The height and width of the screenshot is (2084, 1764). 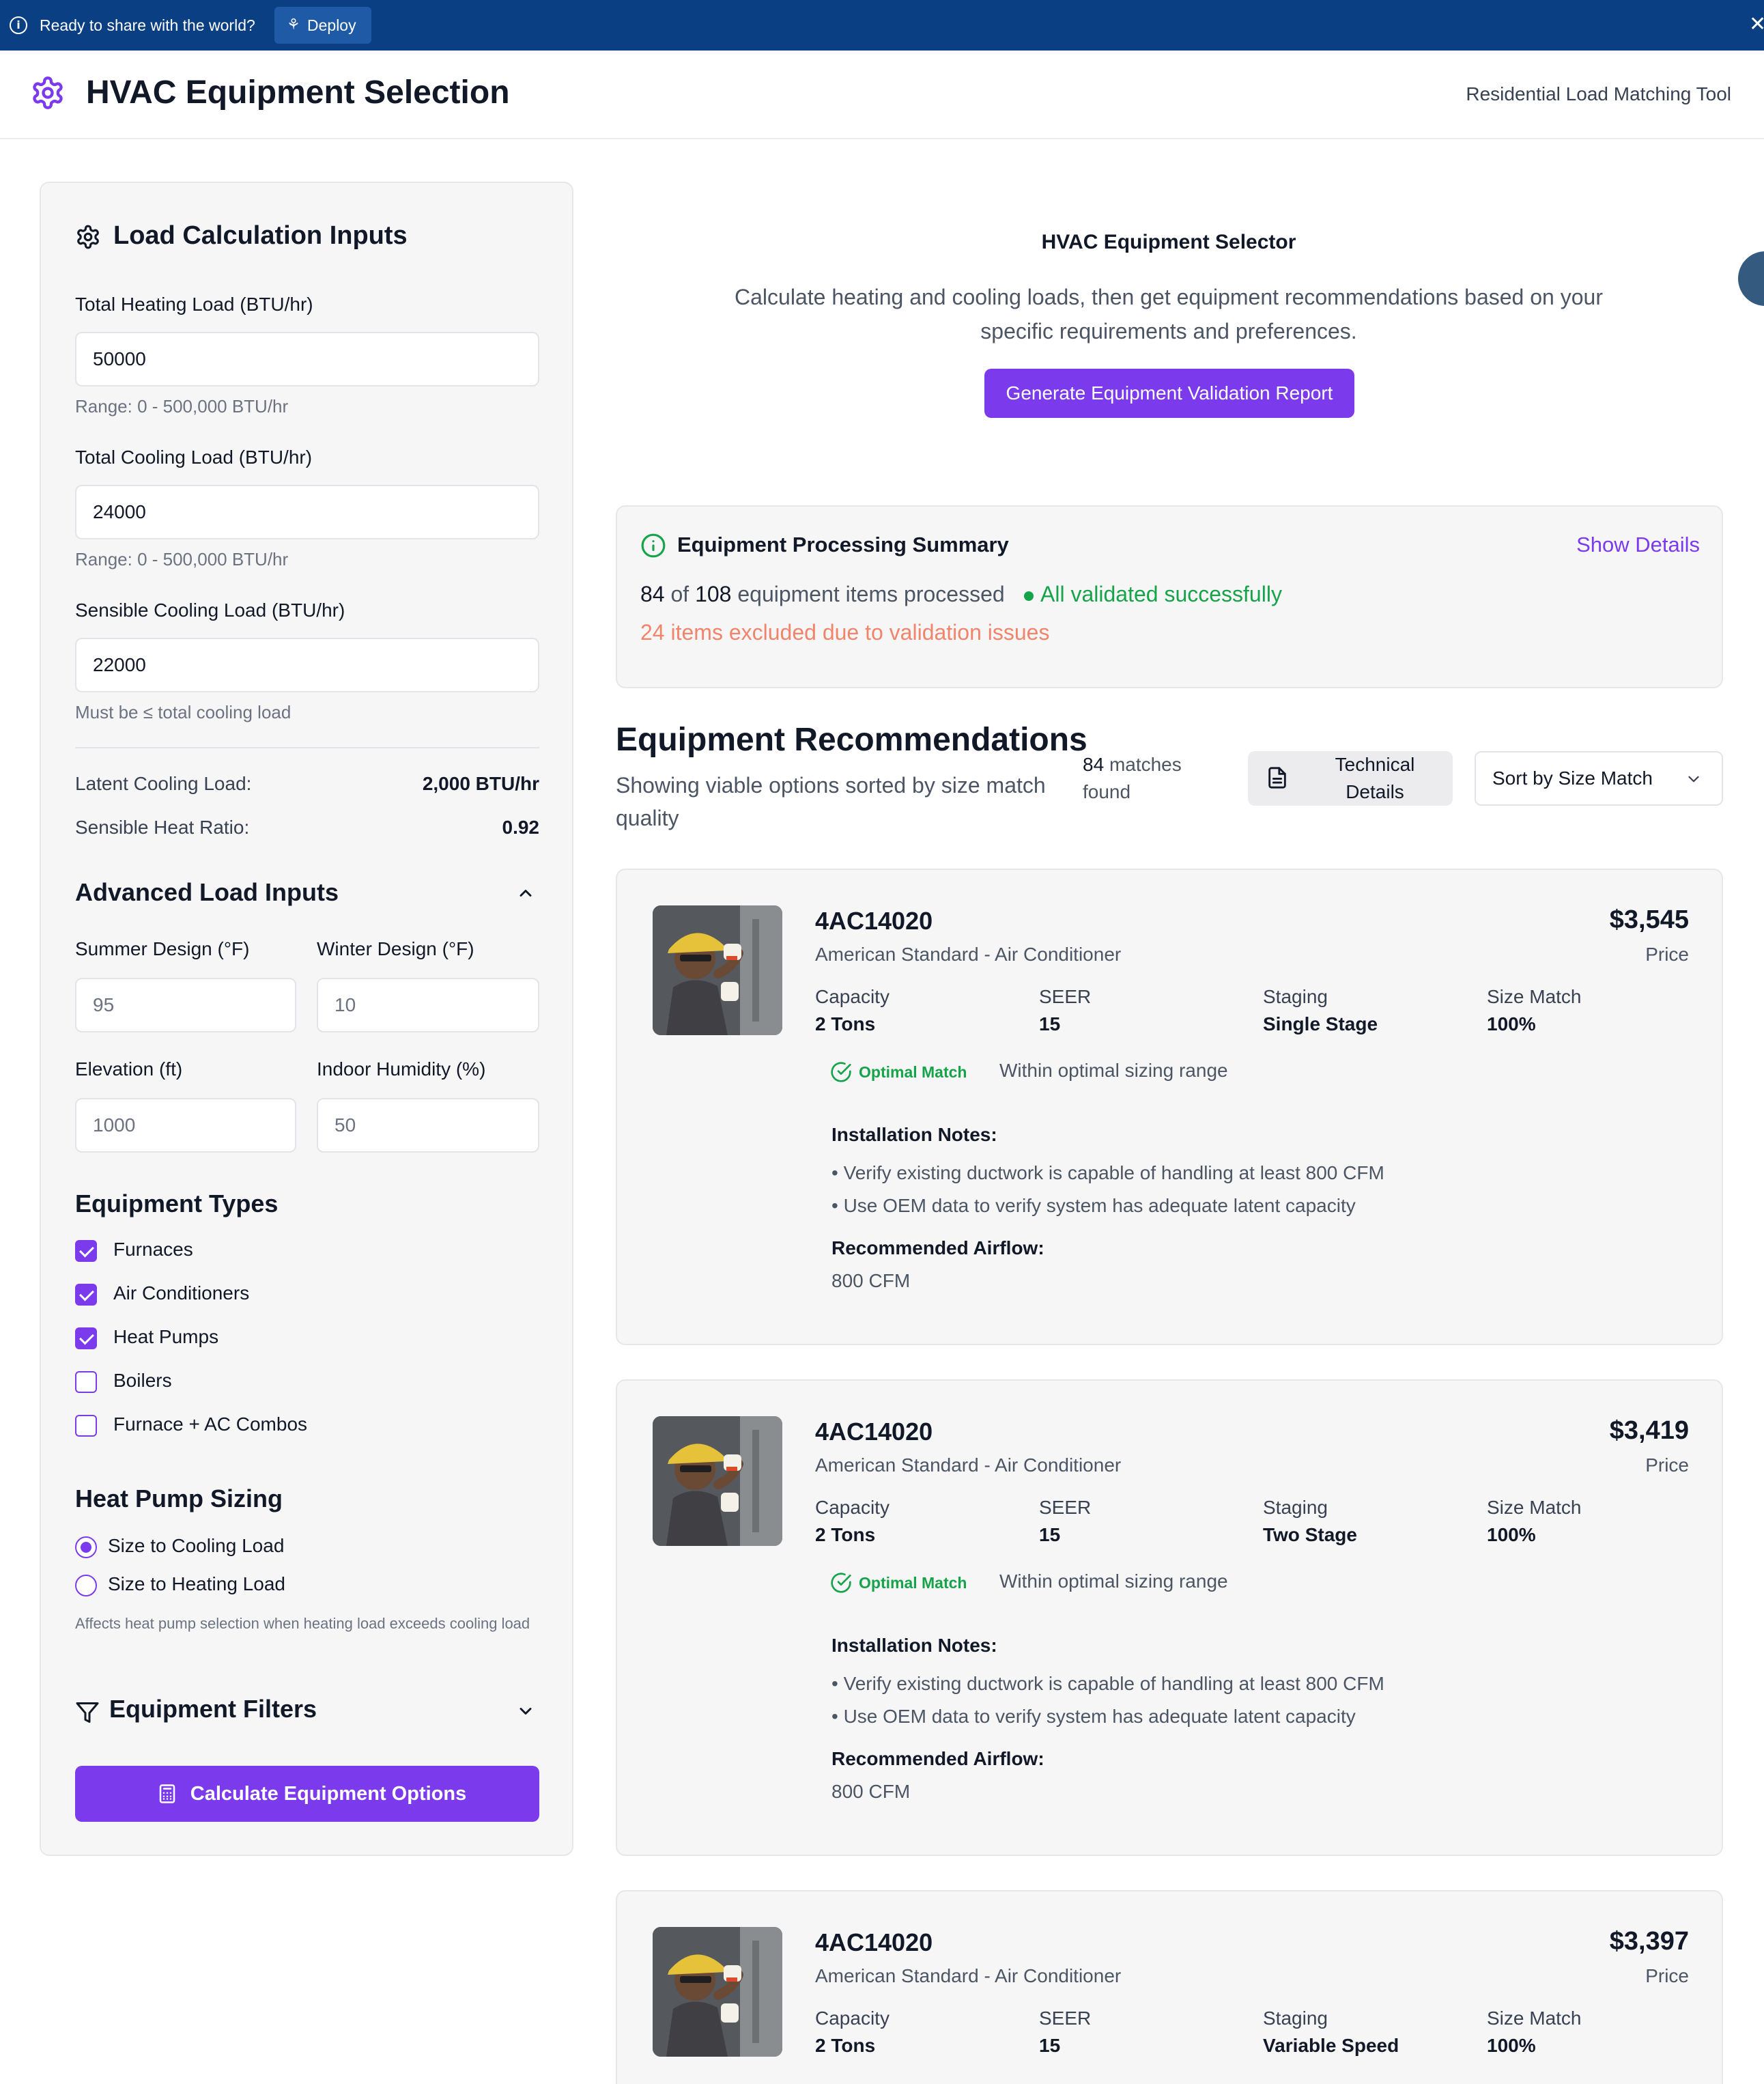 I want to click on technical-details-button: Technical Details, so click(x=1350, y=778).